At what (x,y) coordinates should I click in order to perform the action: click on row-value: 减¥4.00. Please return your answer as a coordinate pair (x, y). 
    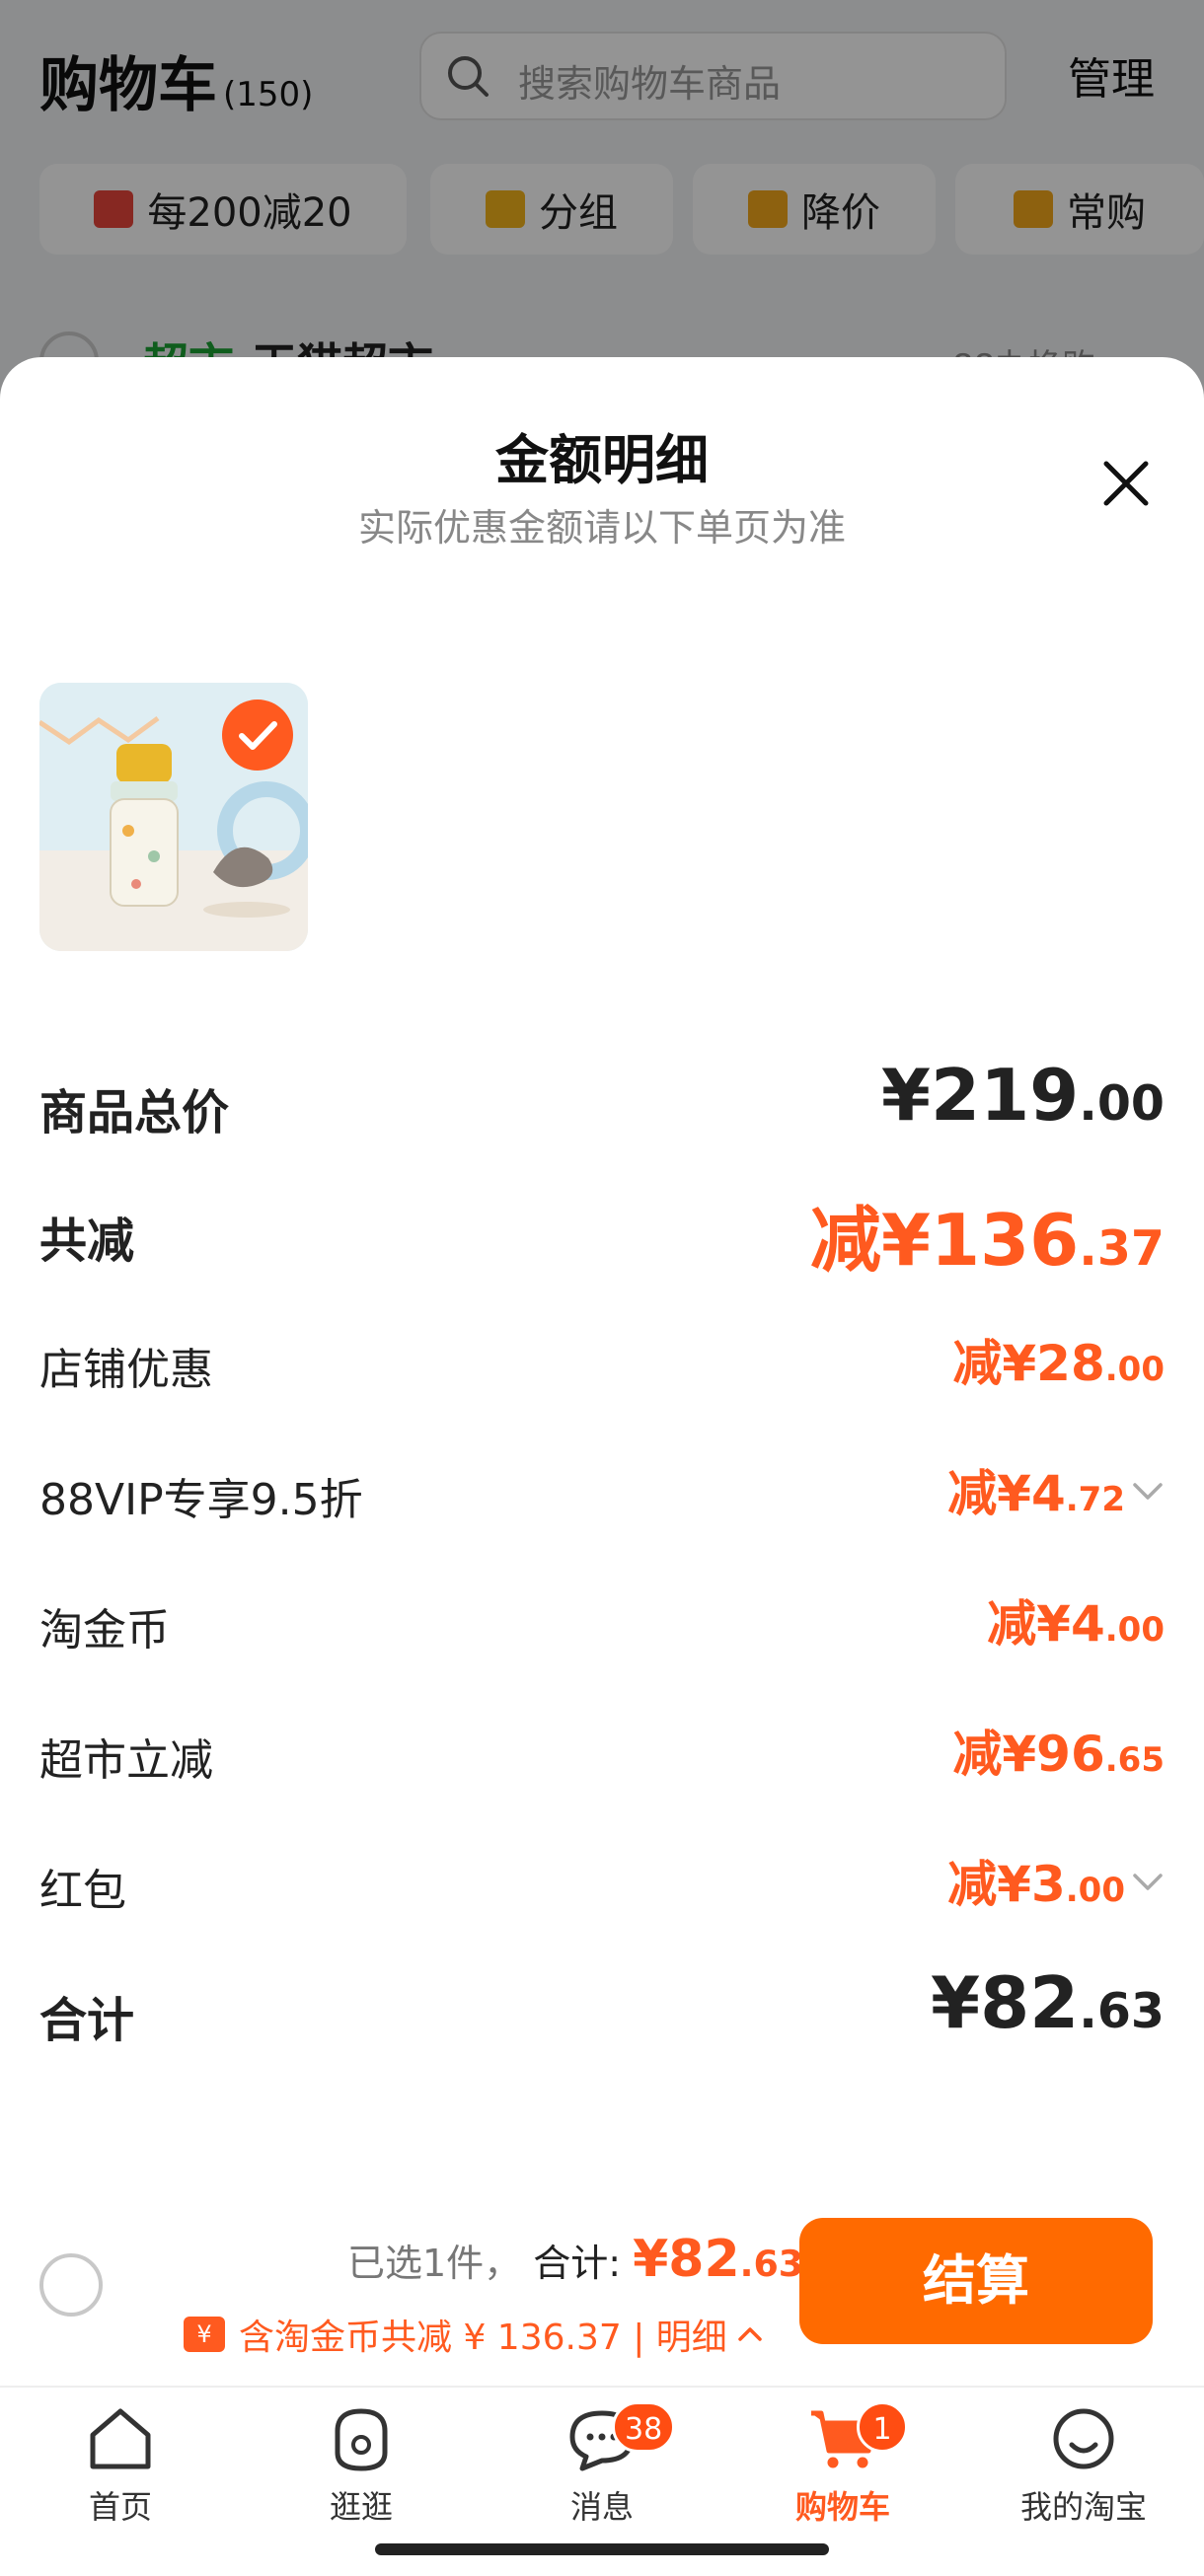
    Looking at the image, I should click on (1076, 1620).